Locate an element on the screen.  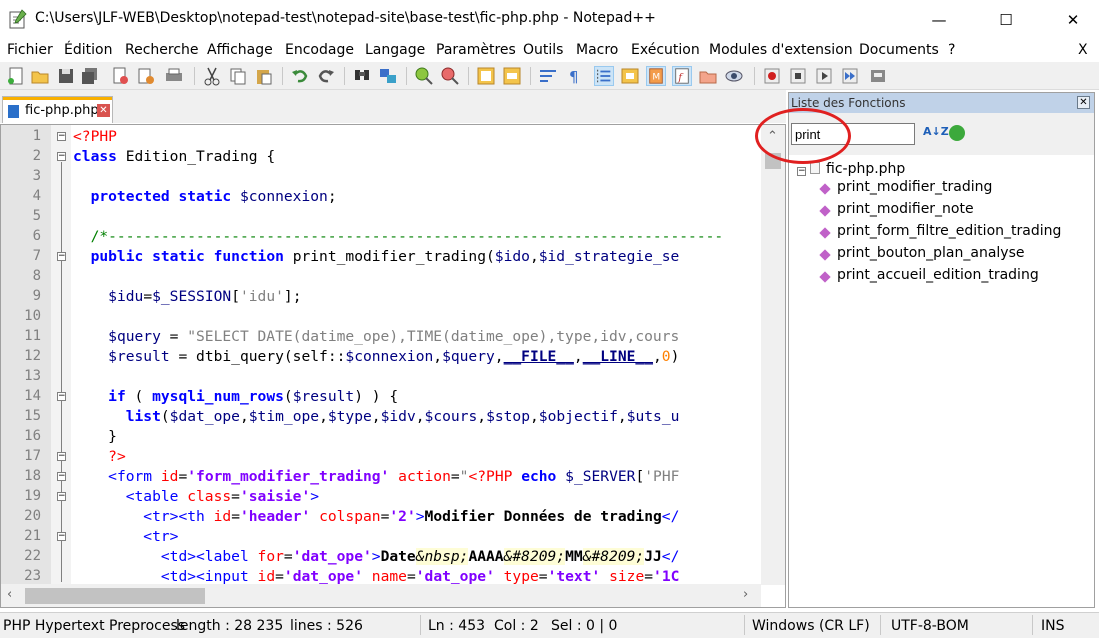
sync-horizontal-icon is located at coordinates (512, 76).